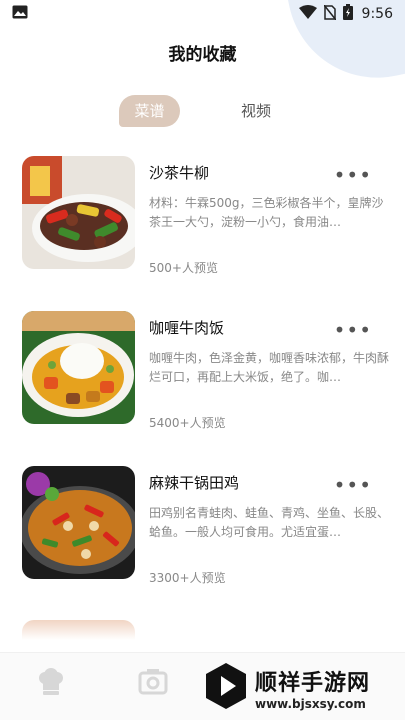 The width and height of the screenshot is (405, 720). I want to click on recipe-views: 3300+人预览, so click(187, 578).